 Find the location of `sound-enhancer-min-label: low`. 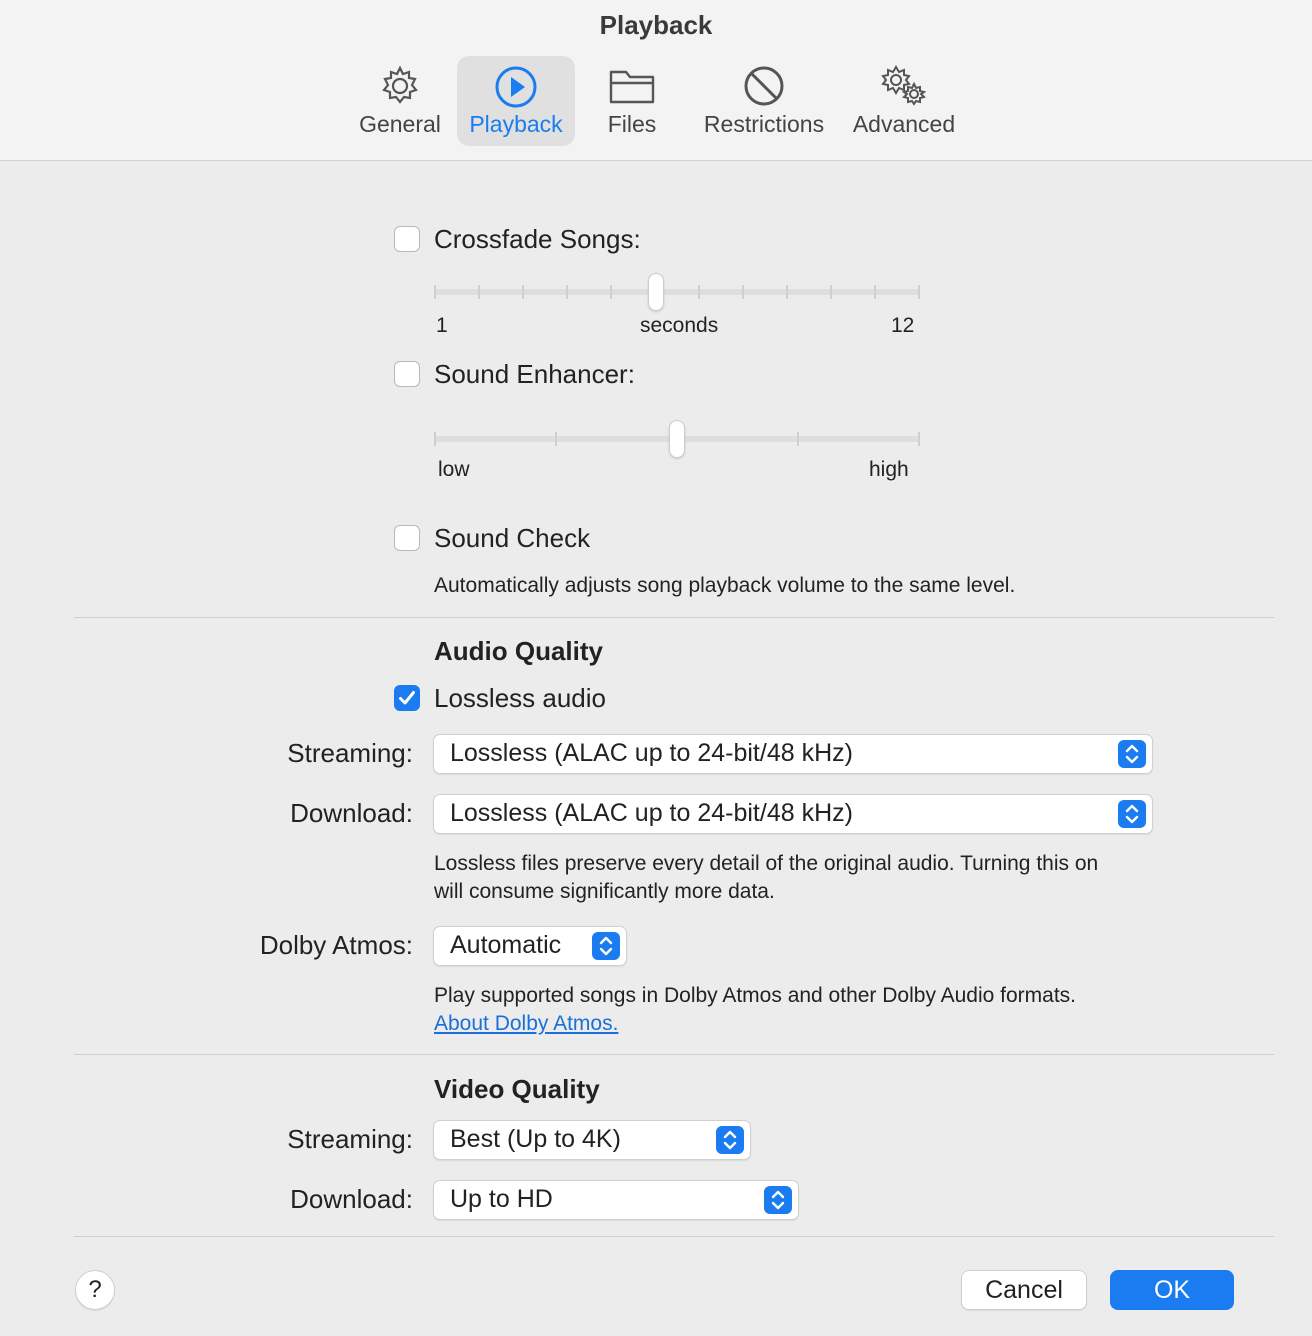

sound-enhancer-min-label: low is located at coordinates (454, 469).